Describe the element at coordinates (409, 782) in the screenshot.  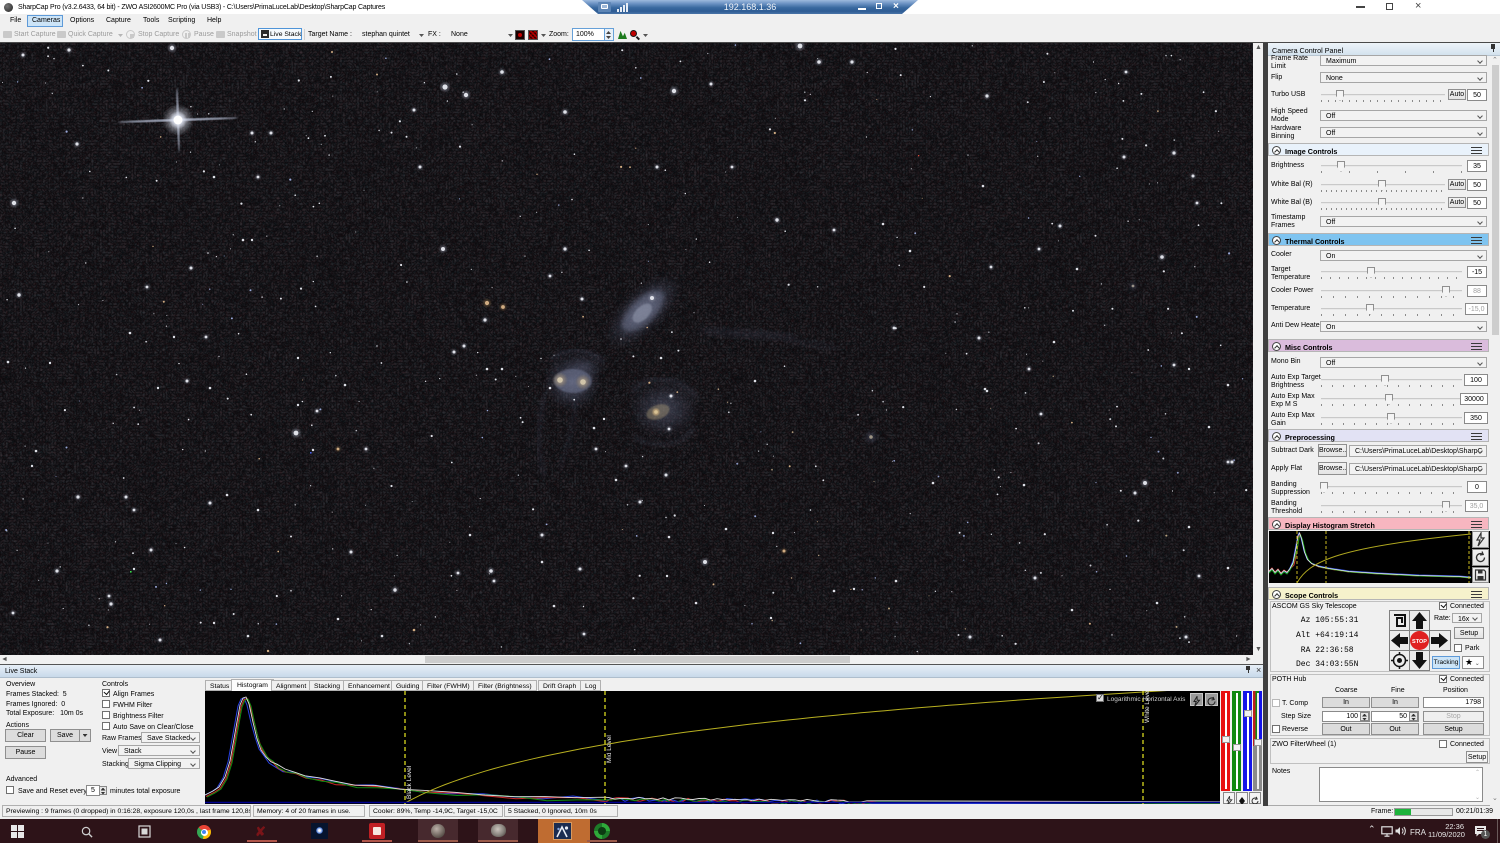
I see `svg-text: Black Level` at that location.